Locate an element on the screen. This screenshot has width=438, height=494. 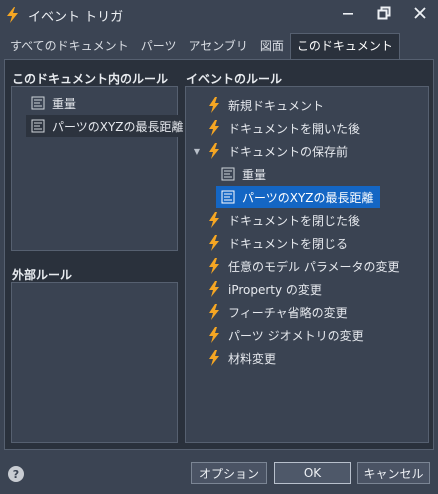
window-title: イベント トリガ is located at coordinates (76, 17).